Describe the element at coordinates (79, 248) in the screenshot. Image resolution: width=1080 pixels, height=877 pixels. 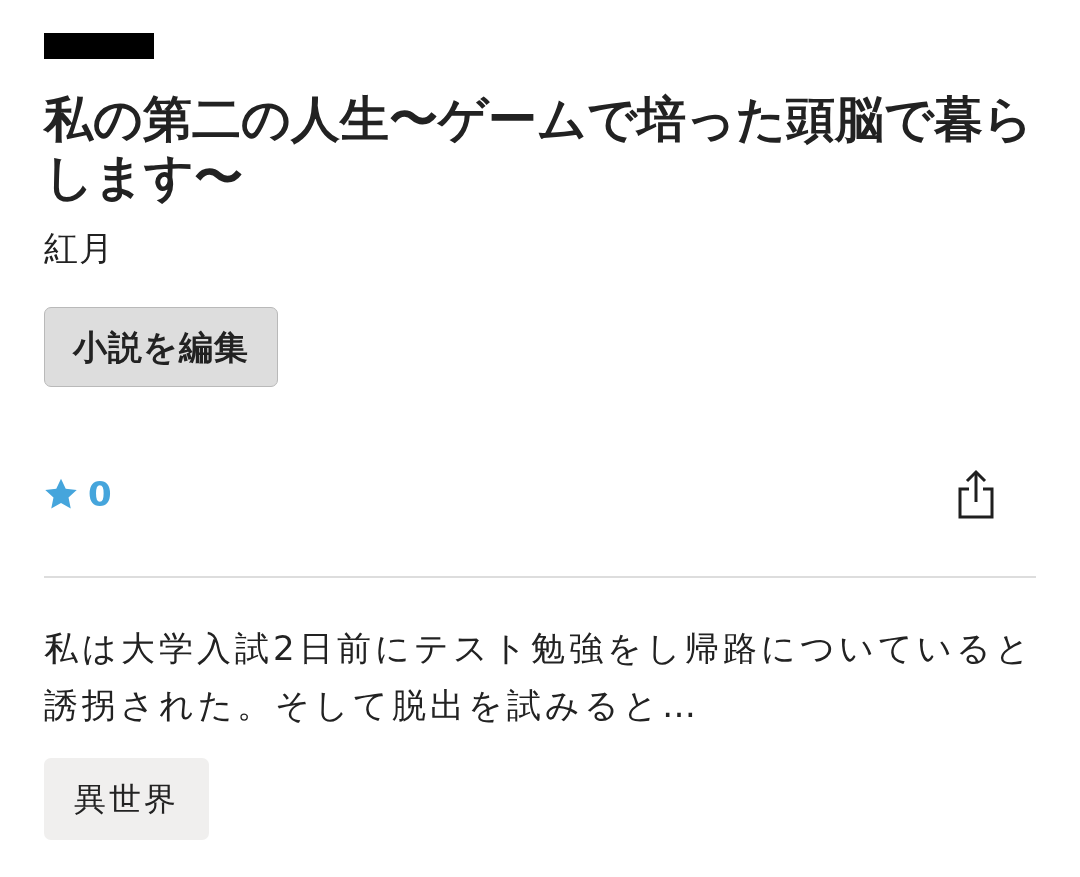
I see `author-name: 紅月` at that location.